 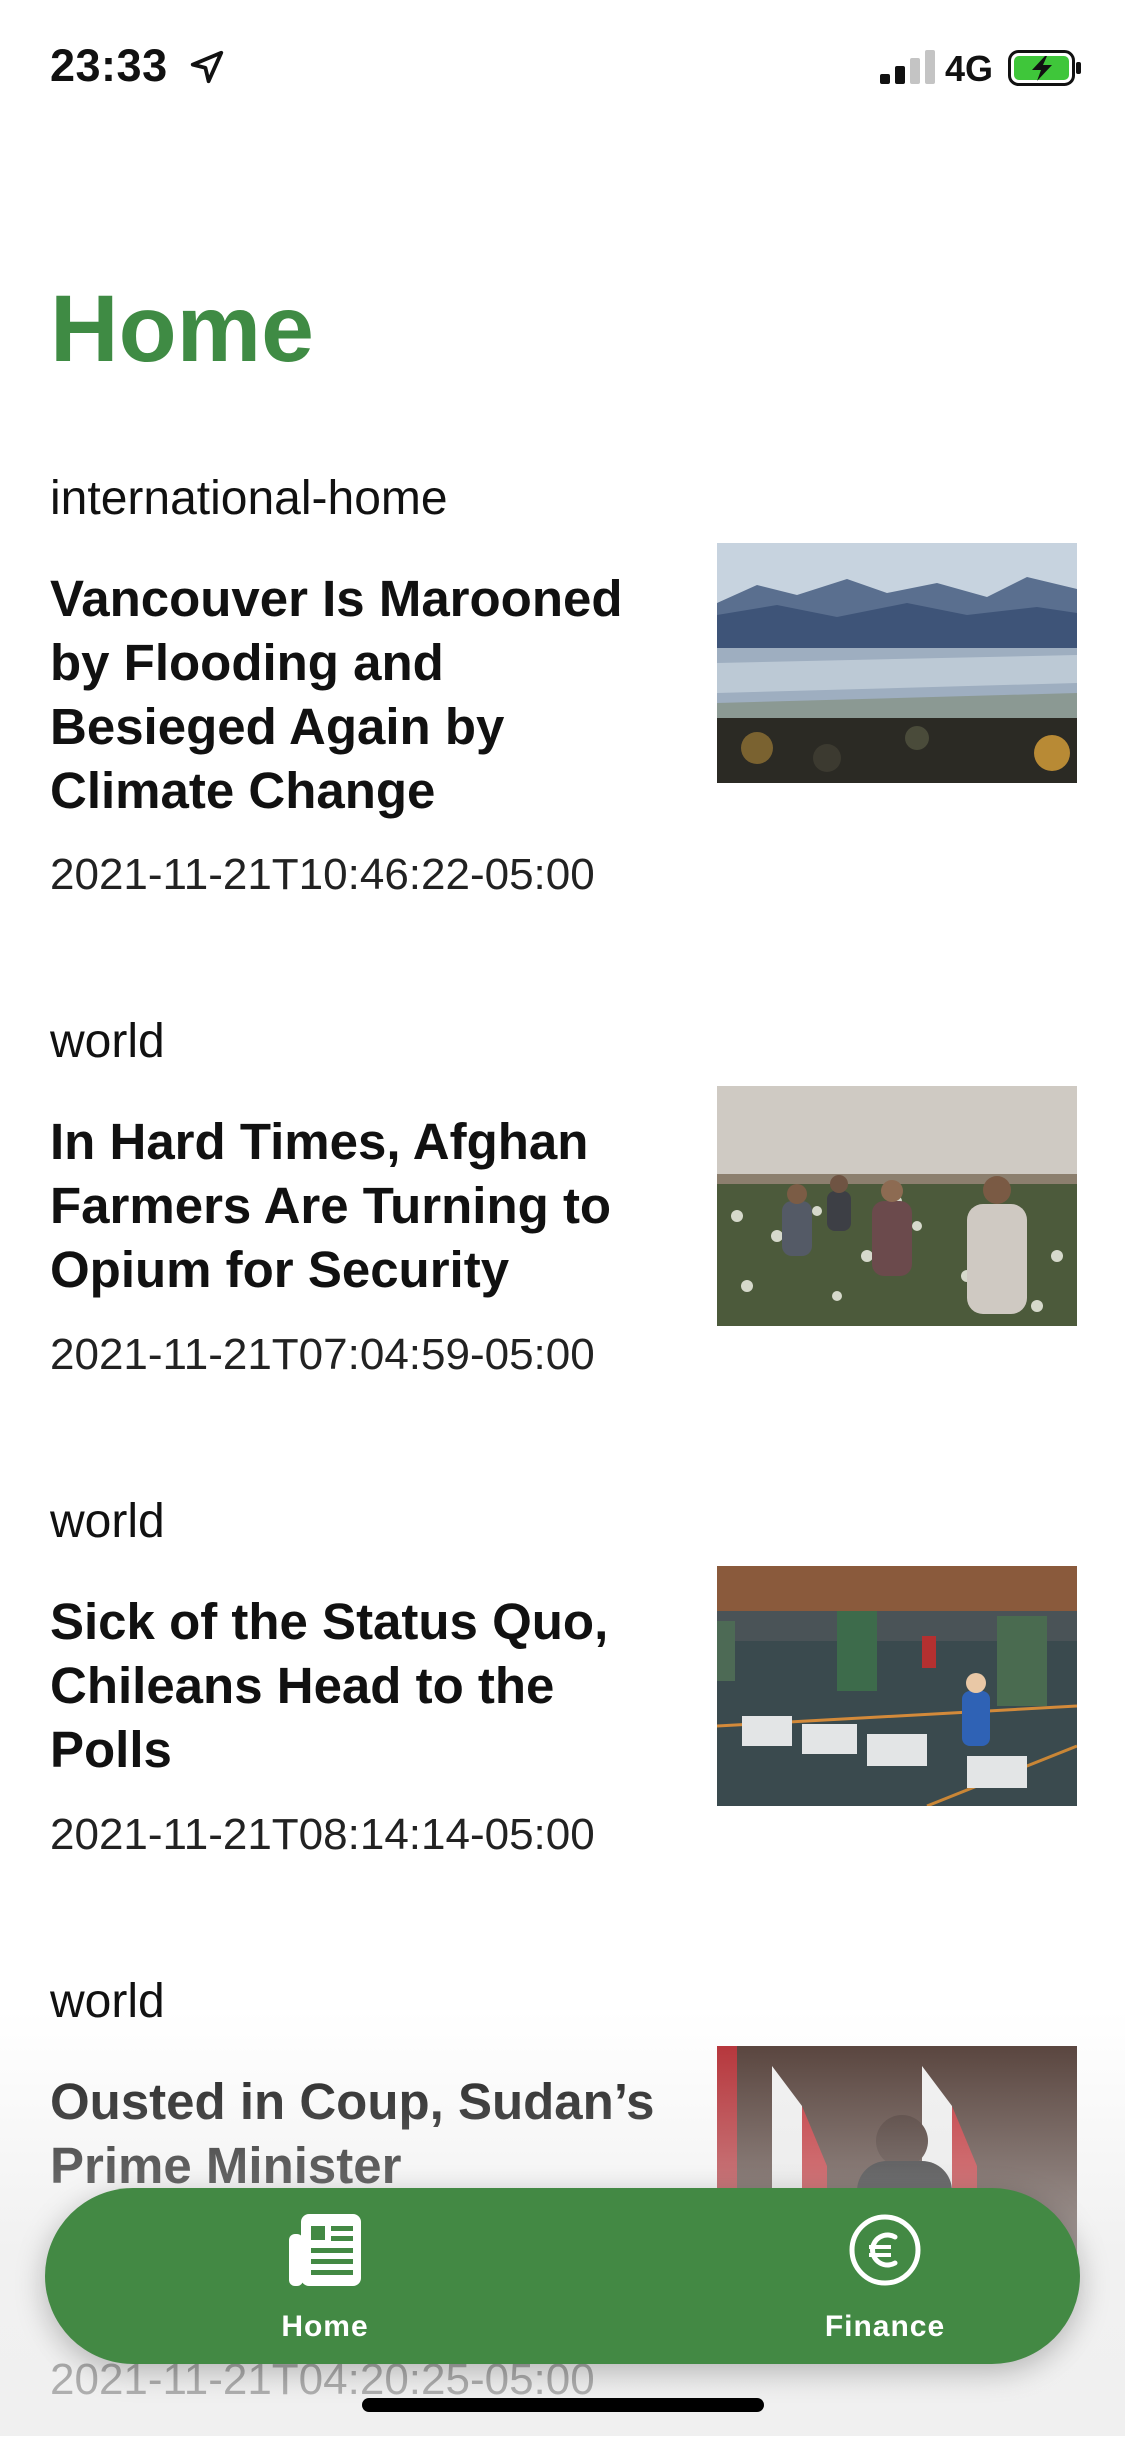 What do you see at coordinates (885, 2326) in the screenshot?
I see `tab-label: Finance` at bounding box center [885, 2326].